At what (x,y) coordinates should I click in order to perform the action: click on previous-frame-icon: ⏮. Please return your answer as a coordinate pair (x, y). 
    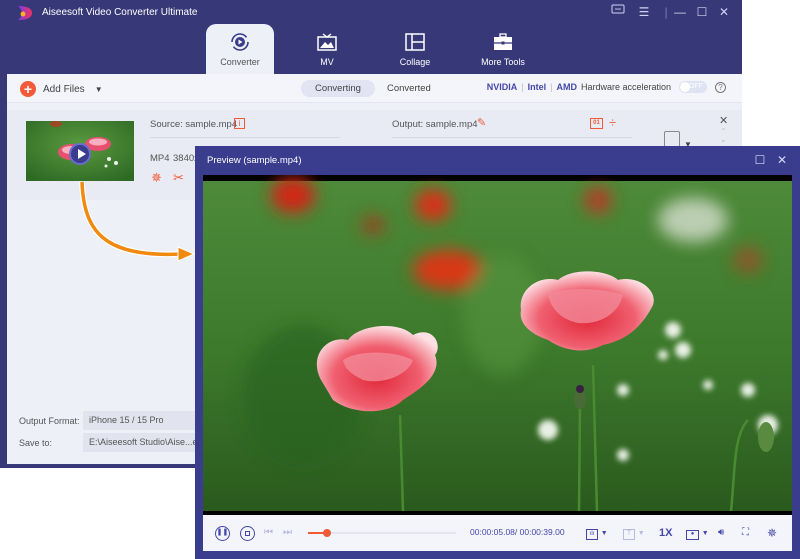
    Looking at the image, I should click on (268, 533).